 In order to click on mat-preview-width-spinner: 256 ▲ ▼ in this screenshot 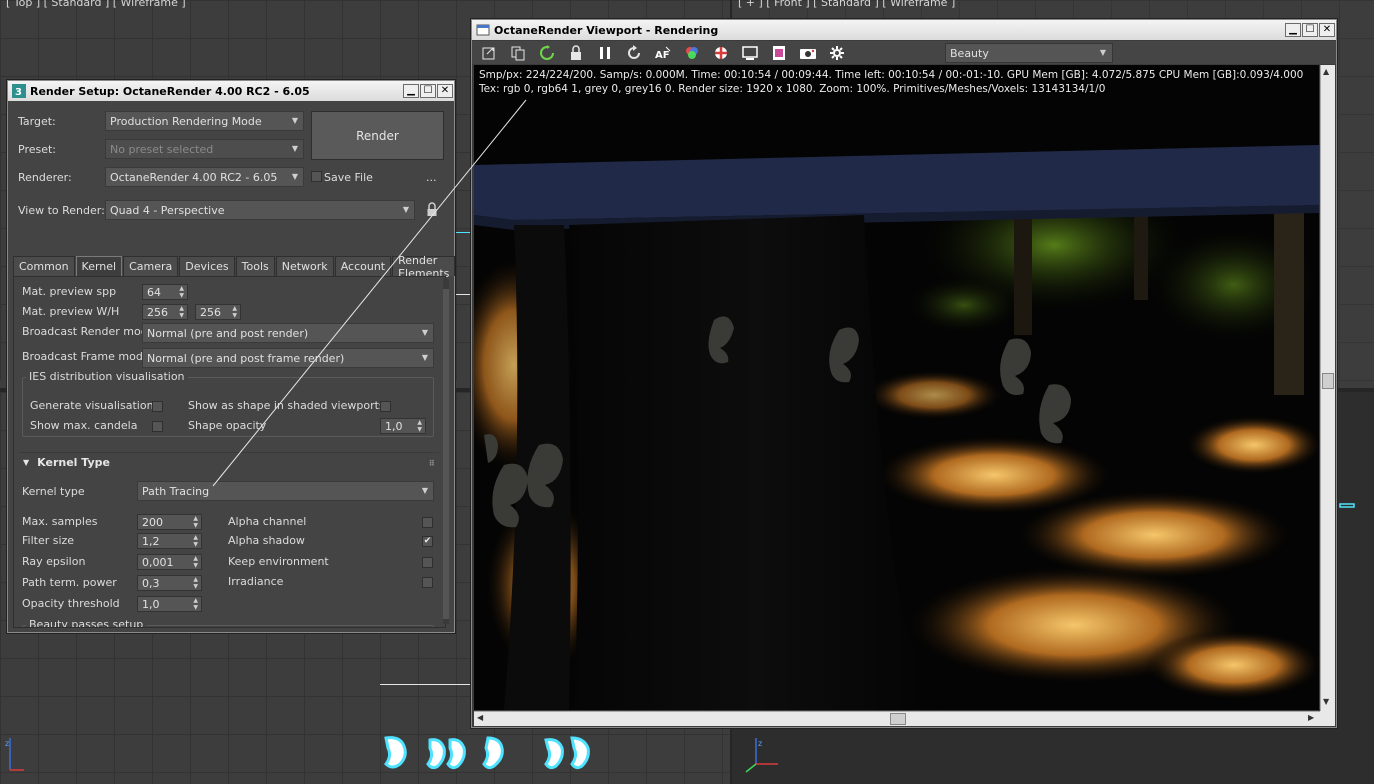, I will do `click(165, 312)`.